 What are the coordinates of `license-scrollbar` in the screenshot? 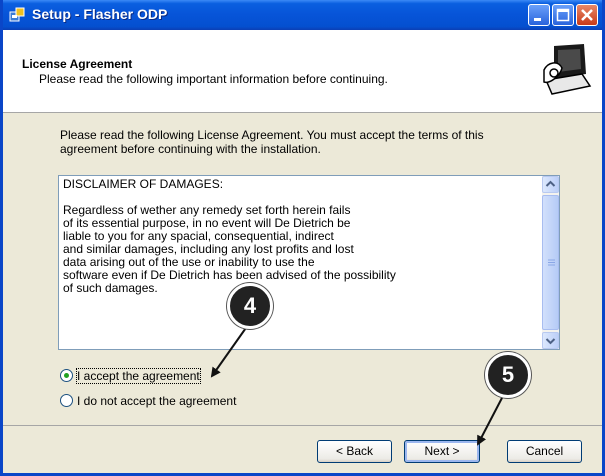 It's located at (550, 262).